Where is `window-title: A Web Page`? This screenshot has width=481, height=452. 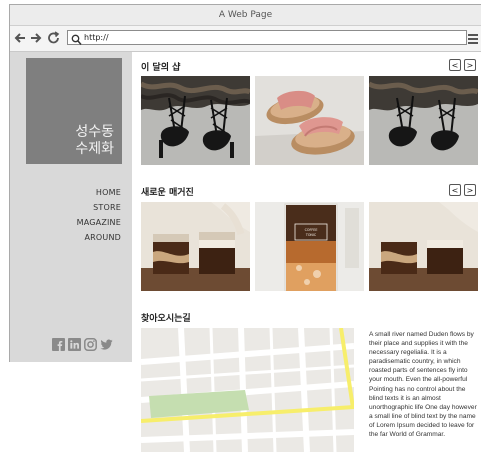
window-title: A Web Page is located at coordinates (245, 15).